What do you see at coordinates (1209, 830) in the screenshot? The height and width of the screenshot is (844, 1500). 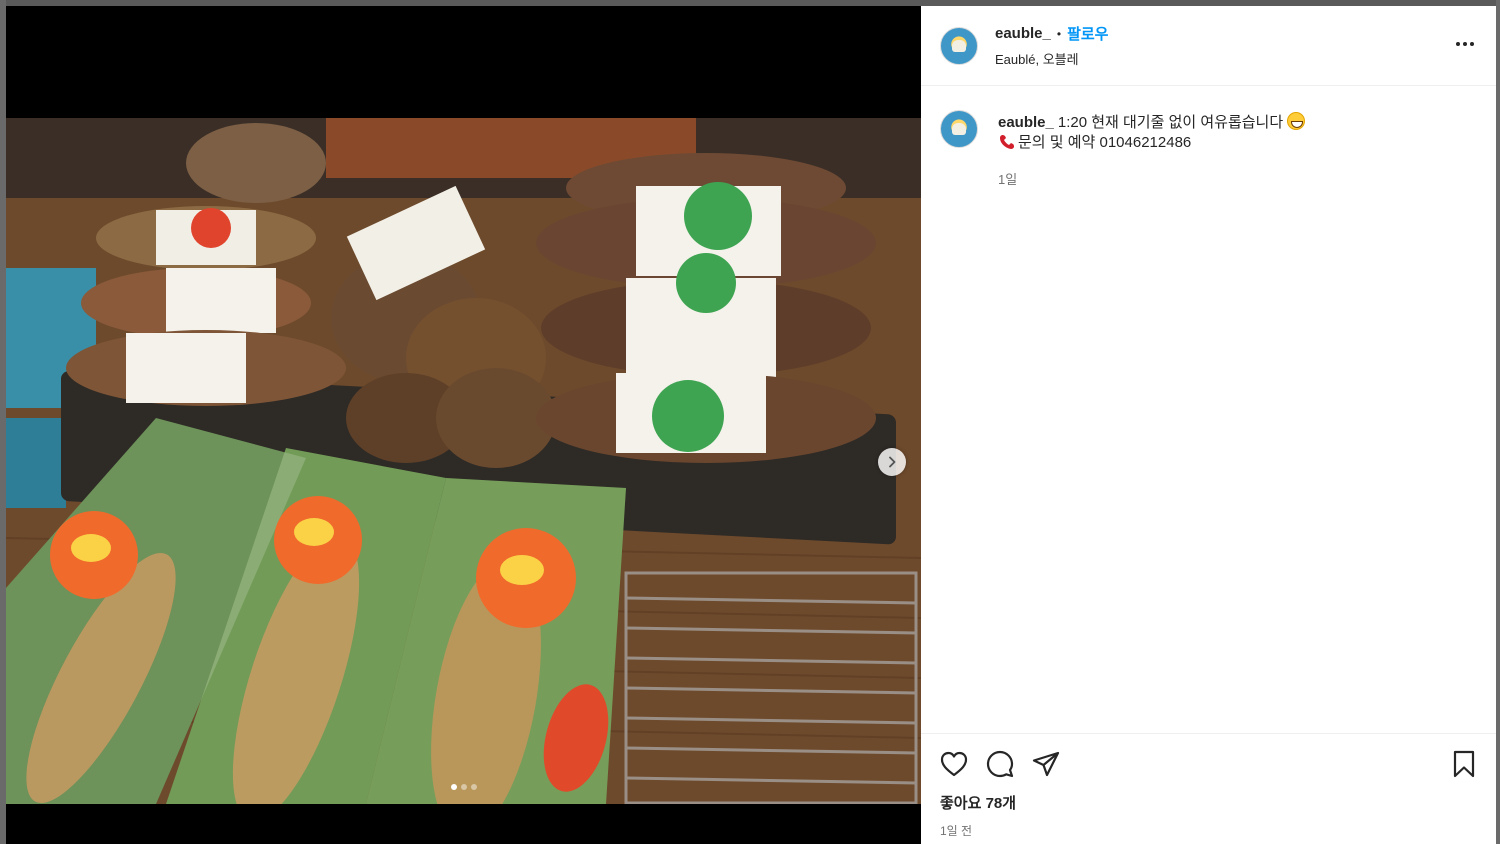 I see `post-timestamp: 1일 전` at bounding box center [1209, 830].